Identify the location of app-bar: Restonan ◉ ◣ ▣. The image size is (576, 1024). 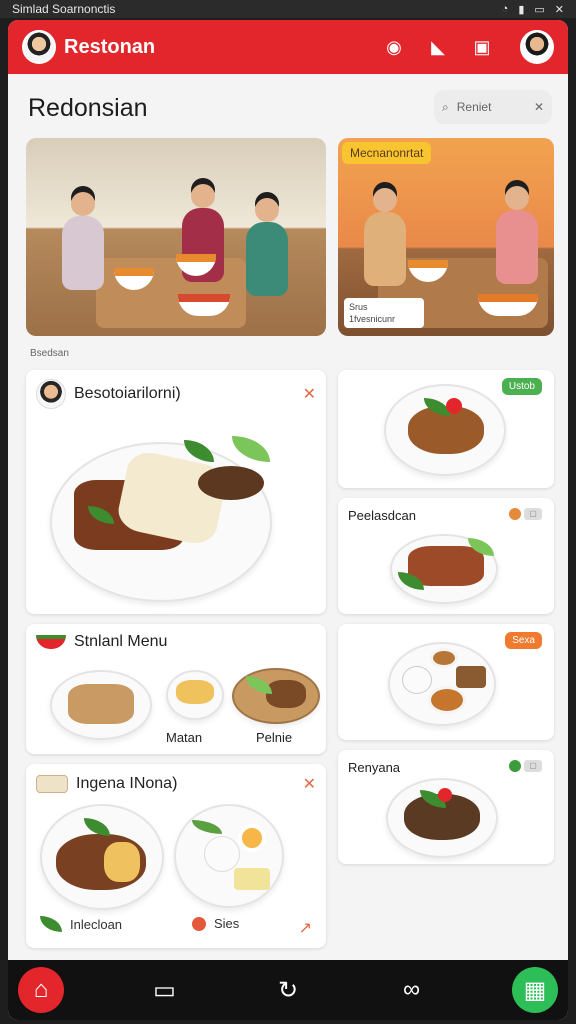
(288, 47).